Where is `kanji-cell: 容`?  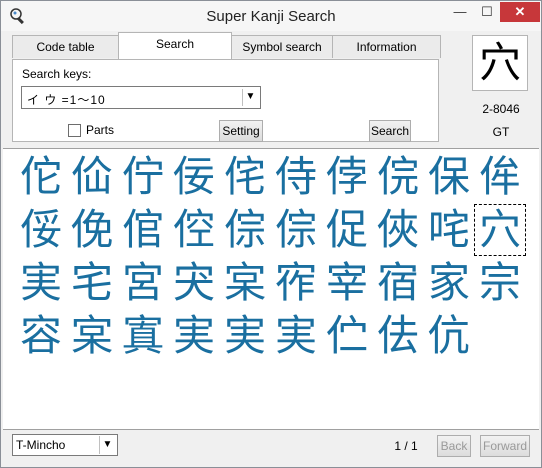 kanji-cell: 容 is located at coordinates (41, 336).